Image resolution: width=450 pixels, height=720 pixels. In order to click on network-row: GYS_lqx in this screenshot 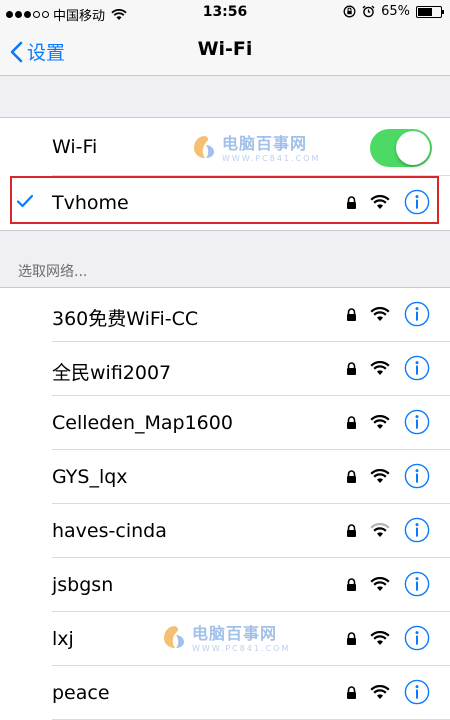, I will do `click(225, 477)`.